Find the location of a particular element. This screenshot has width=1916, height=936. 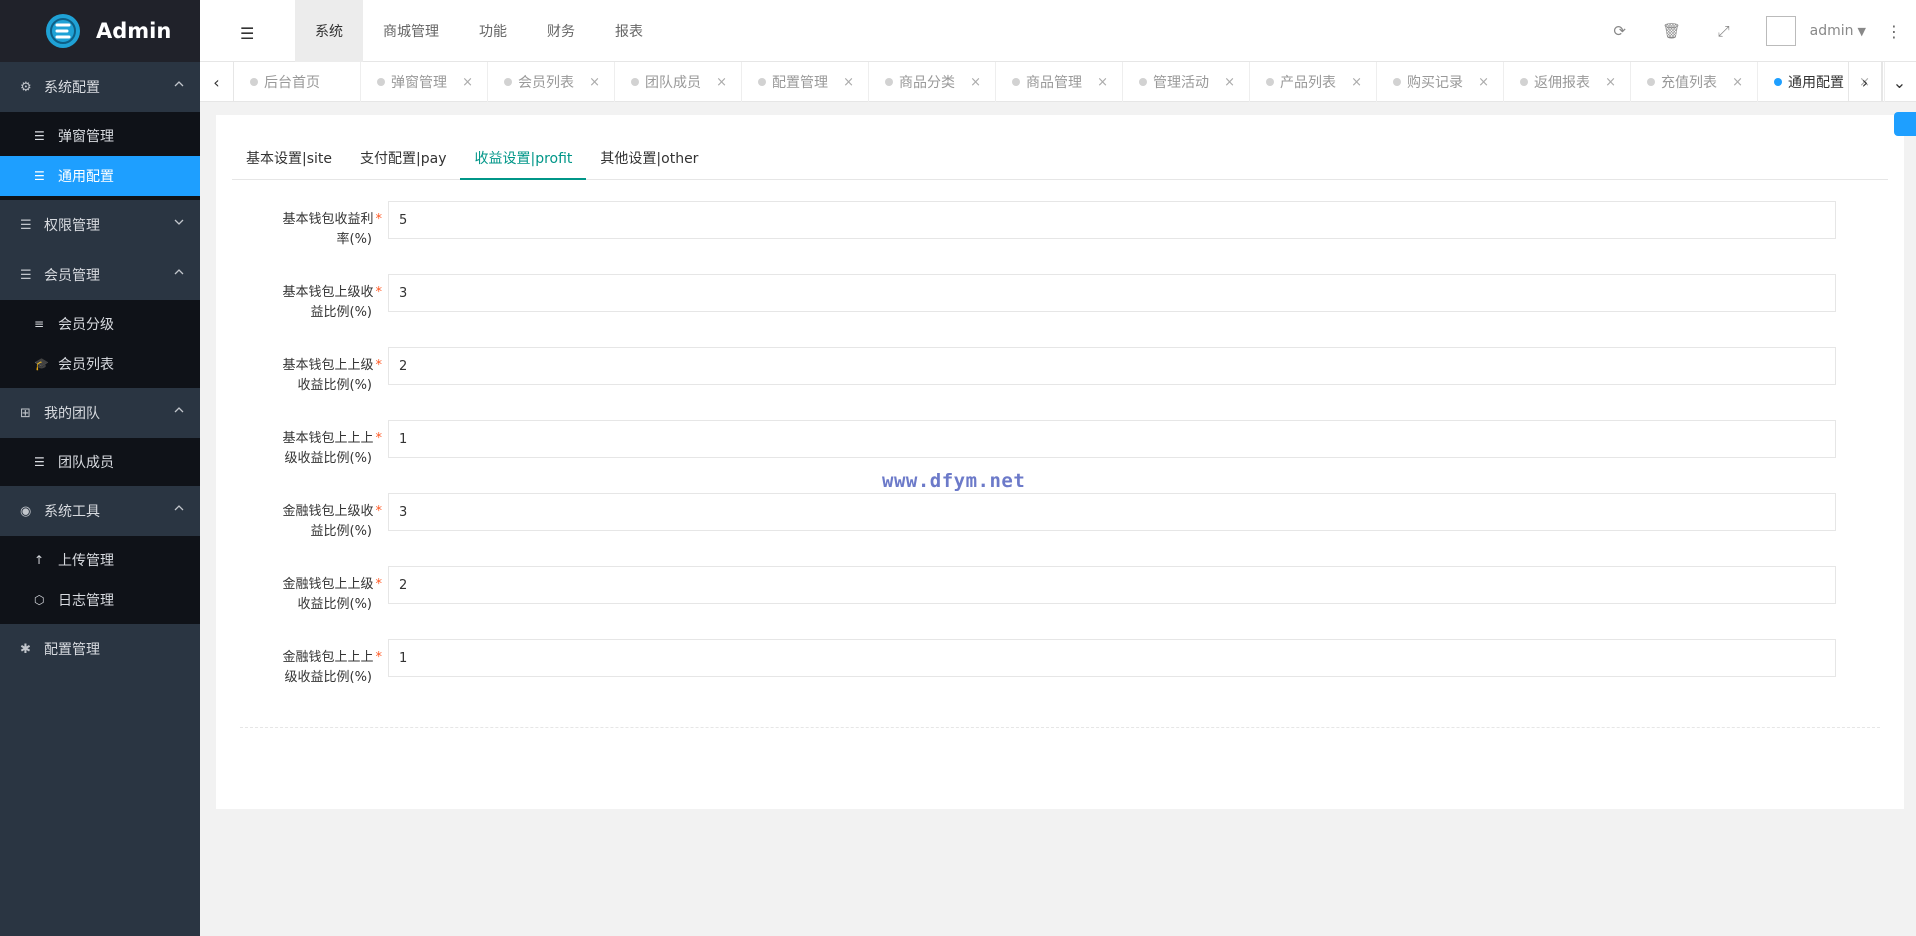

sidebar-group-2: ☰ 会员管理 is located at coordinates (100, 275).